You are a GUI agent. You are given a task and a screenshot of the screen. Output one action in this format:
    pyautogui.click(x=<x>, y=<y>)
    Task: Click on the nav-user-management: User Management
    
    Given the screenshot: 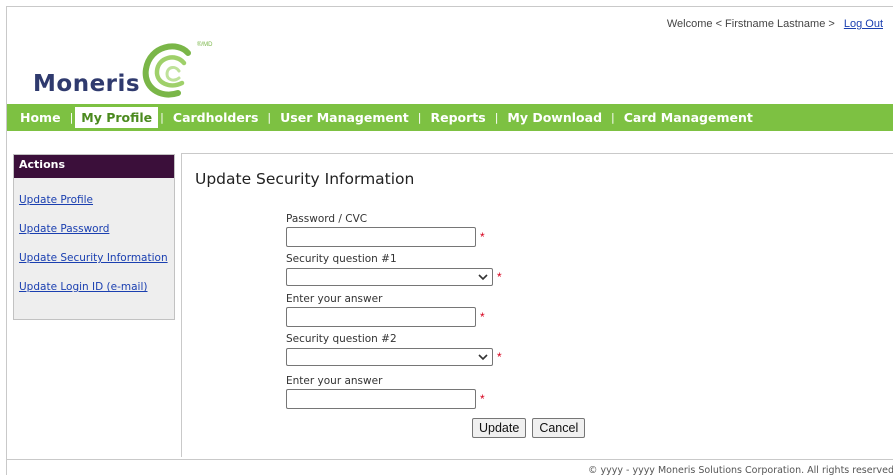 What is the action you would take?
    pyautogui.click(x=344, y=117)
    